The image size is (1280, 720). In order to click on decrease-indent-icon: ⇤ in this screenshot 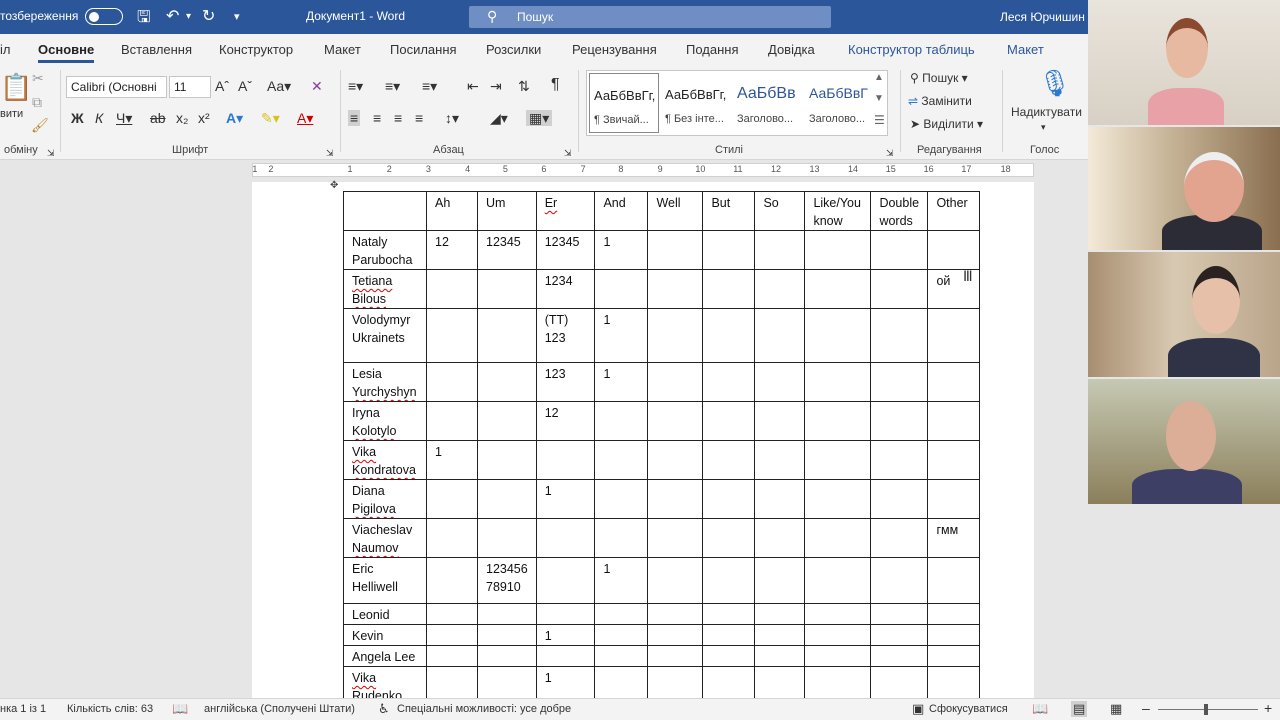, I will do `click(473, 86)`.